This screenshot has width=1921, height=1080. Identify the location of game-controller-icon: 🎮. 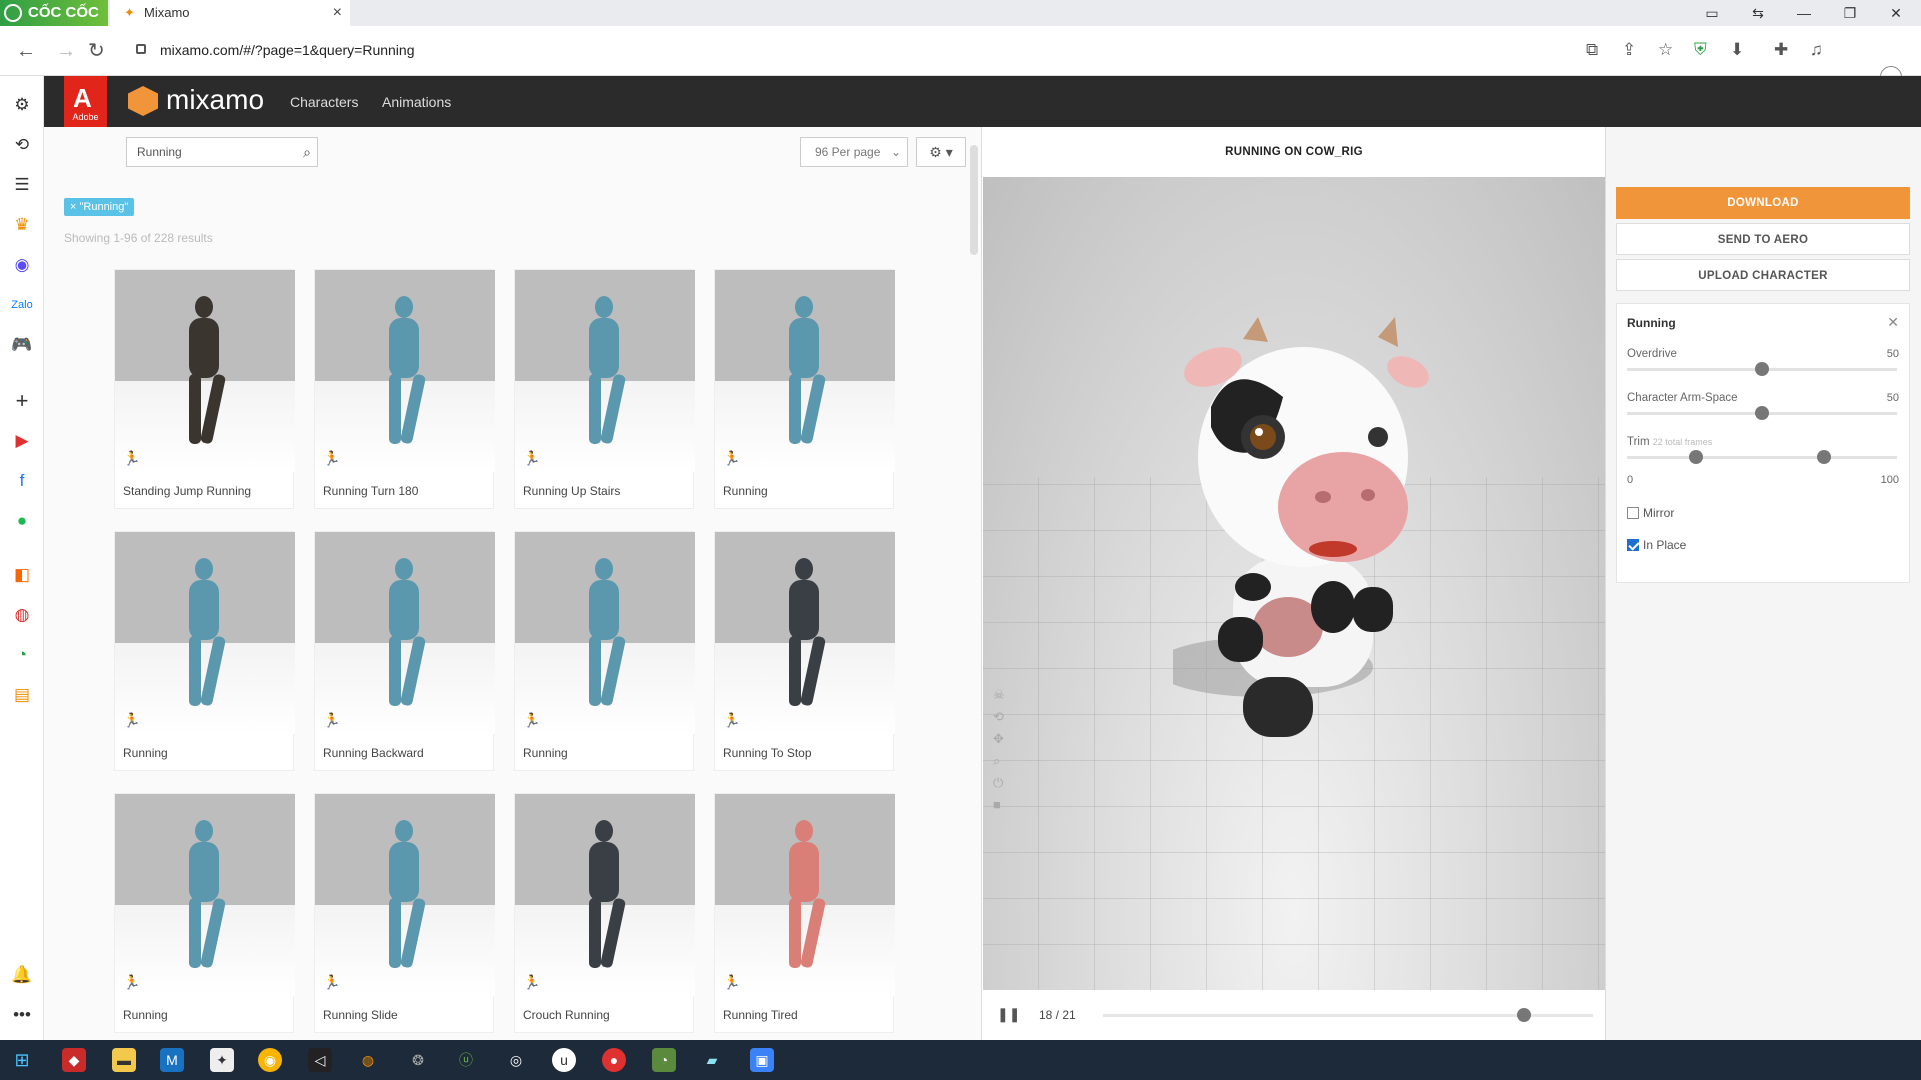
(22, 345).